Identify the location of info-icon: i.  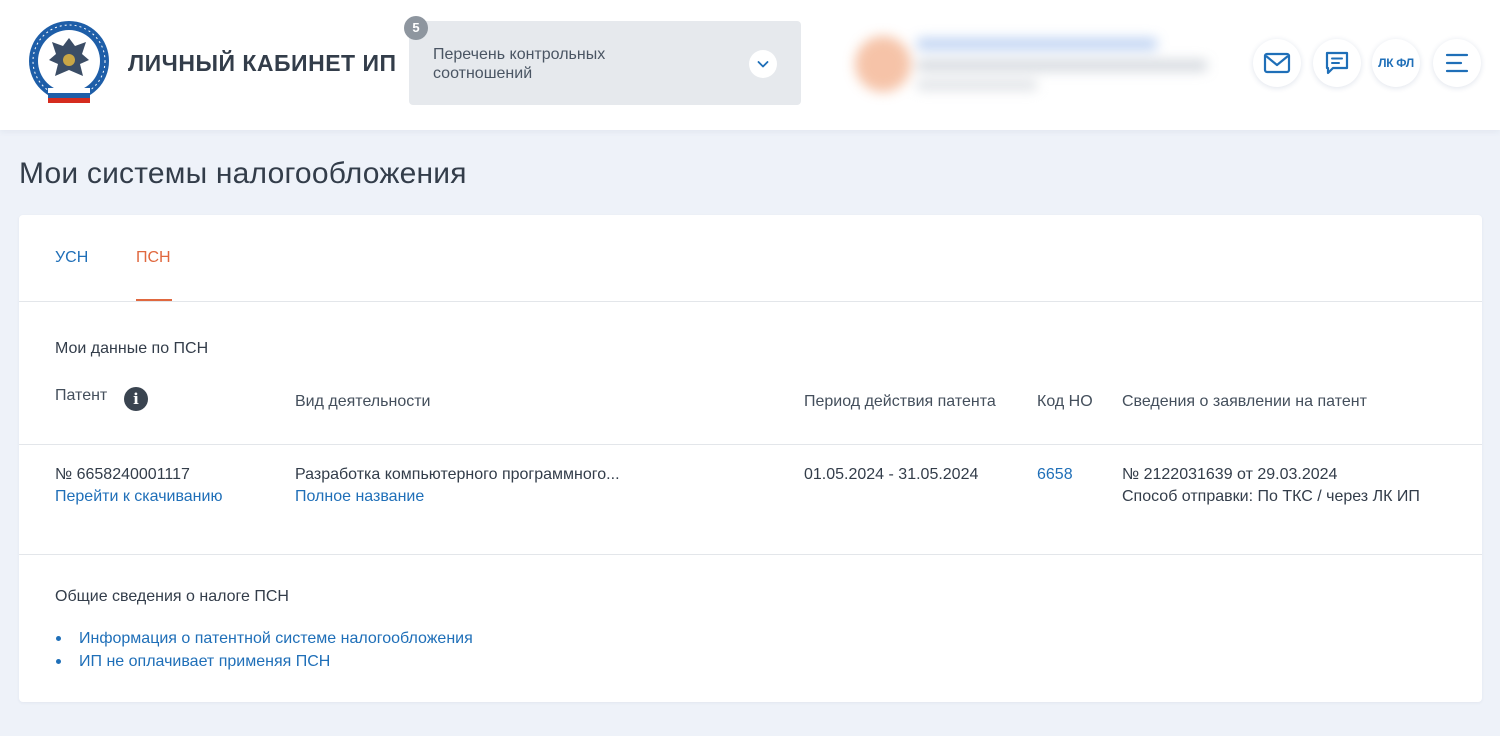
(136, 399).